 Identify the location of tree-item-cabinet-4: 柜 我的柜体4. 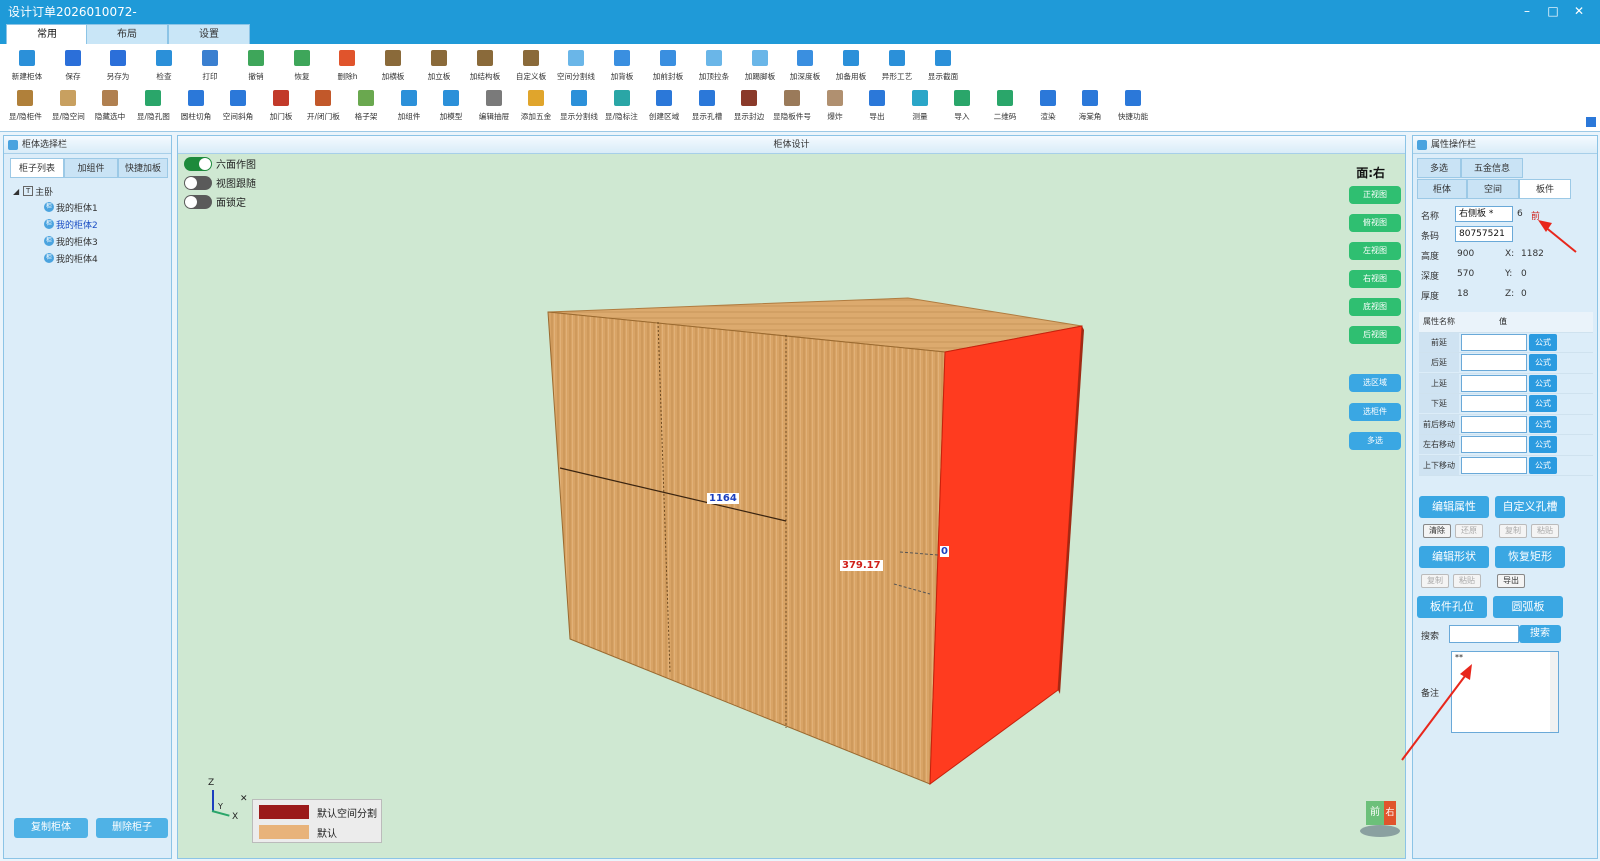
(71, 258).